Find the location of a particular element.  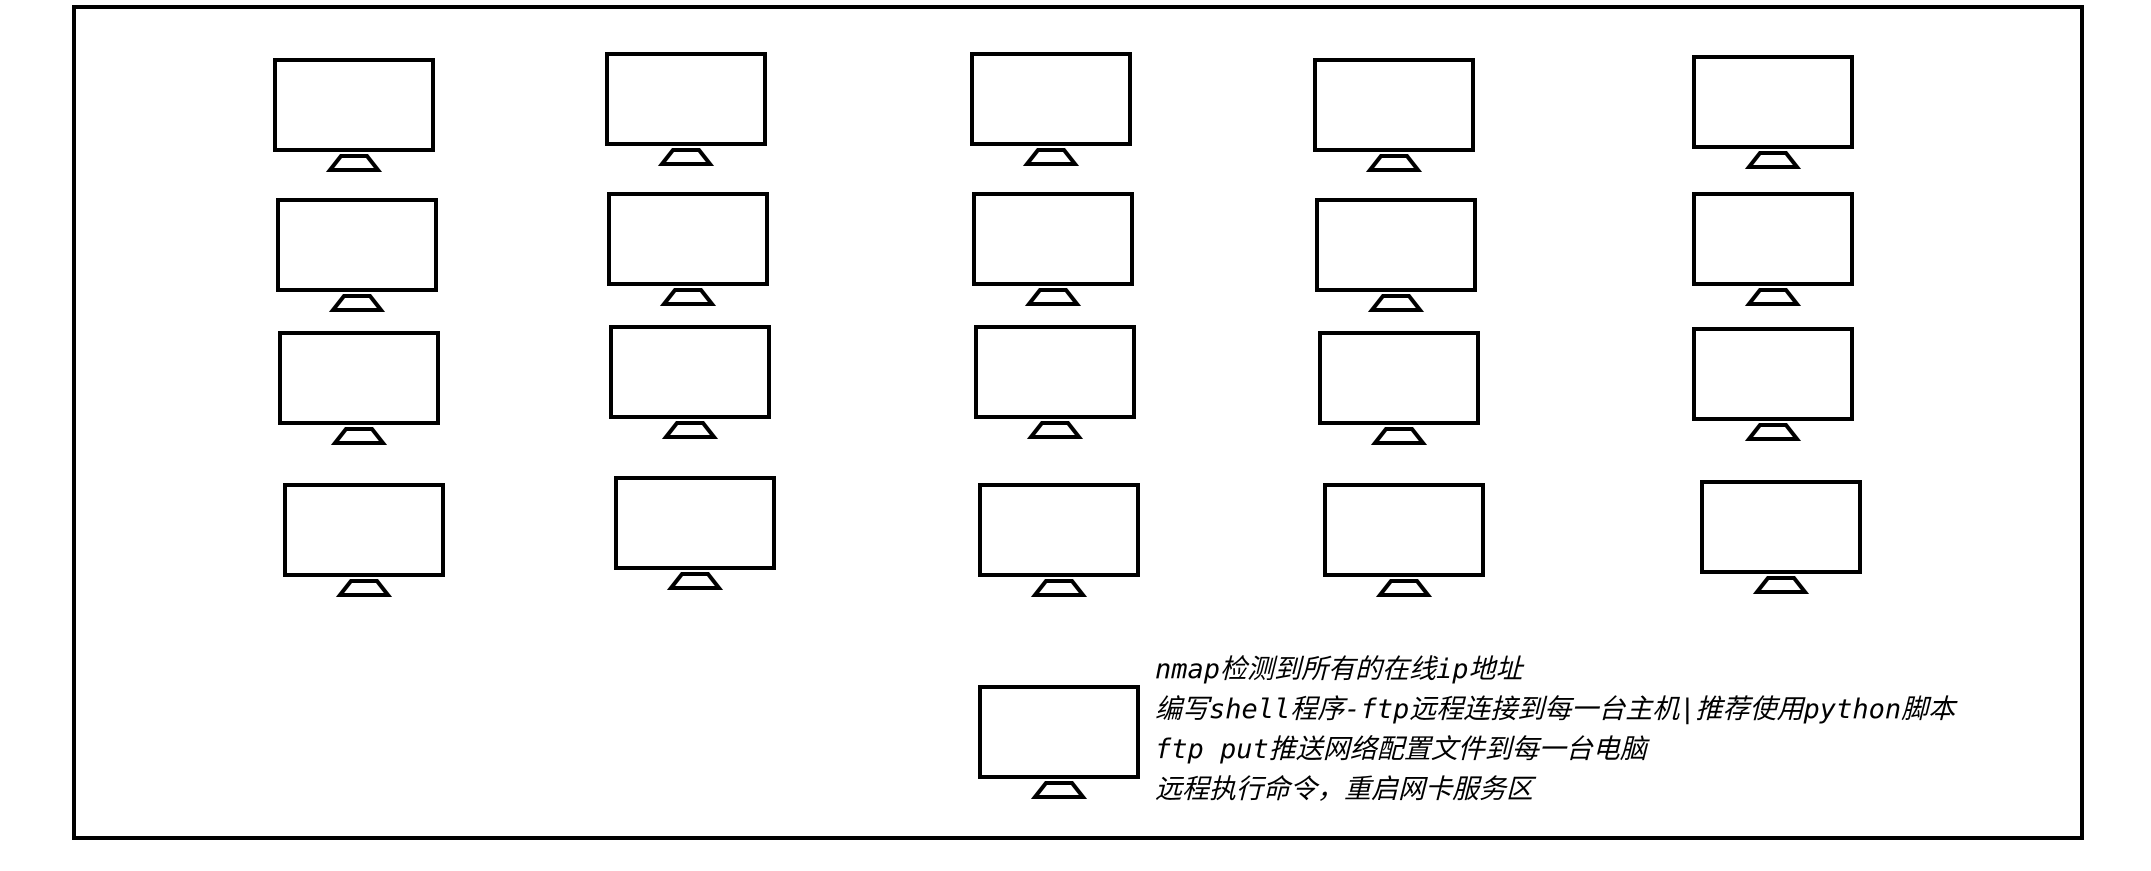

controller-computer is located at coordinates (1059, 742).